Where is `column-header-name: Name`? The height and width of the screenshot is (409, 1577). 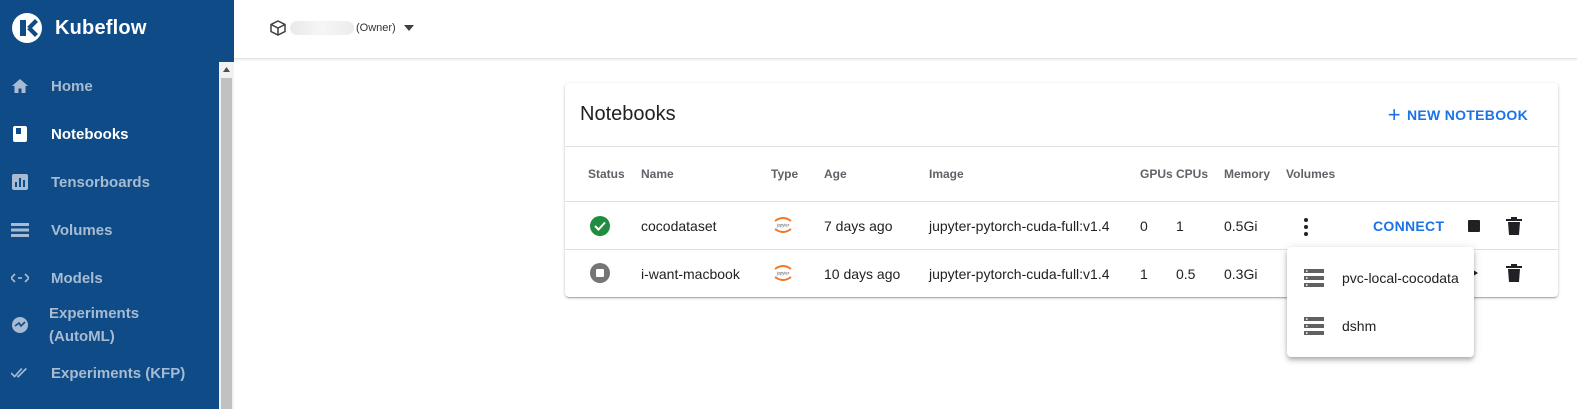
column-header-name: Name is located at coordinates (657, 174).